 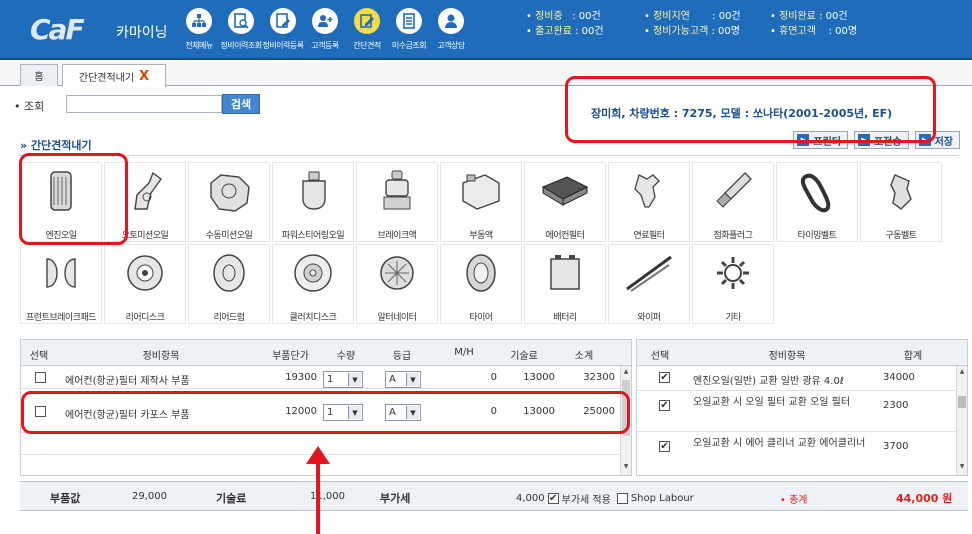 What do you see at coordinates (318, 497) in the screenshot?
I see `annotation-arrow` at bounding box center [318, 497].